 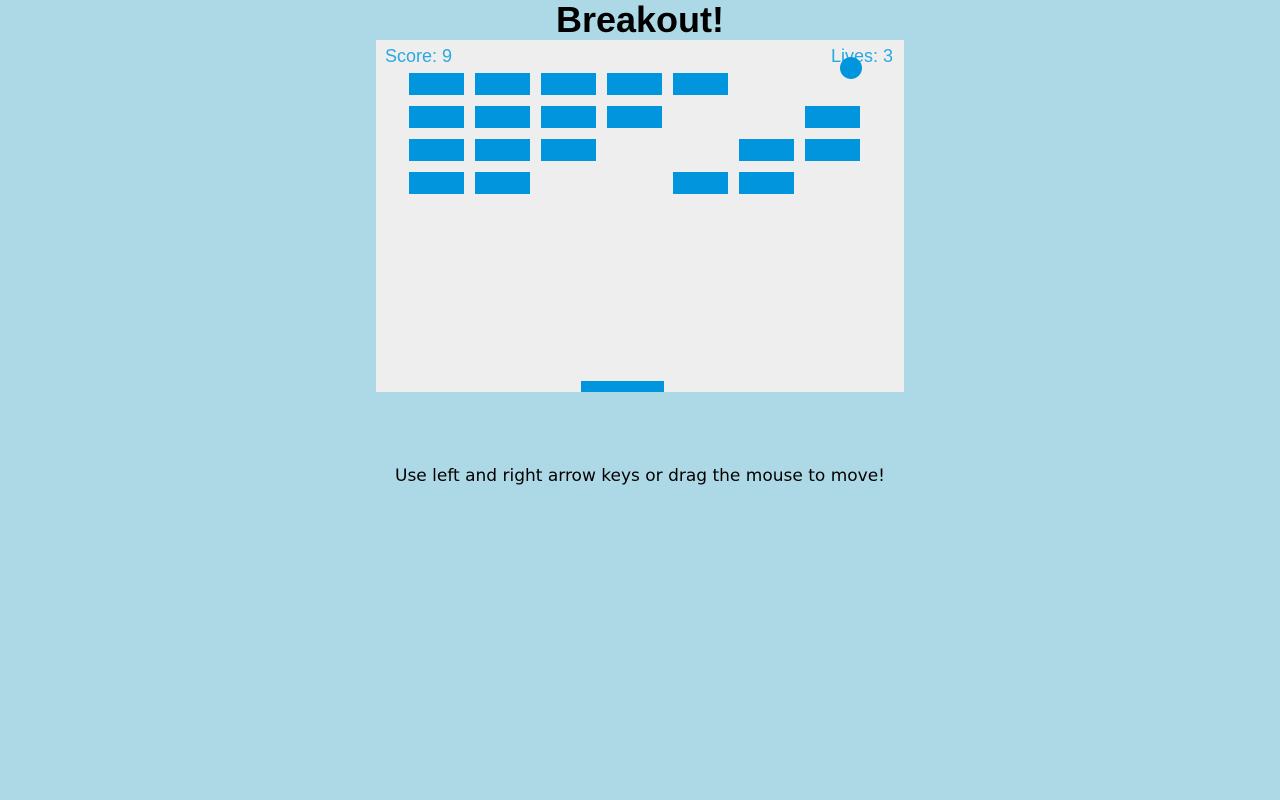 I want to click on paddle, so click(x=622, y=386).